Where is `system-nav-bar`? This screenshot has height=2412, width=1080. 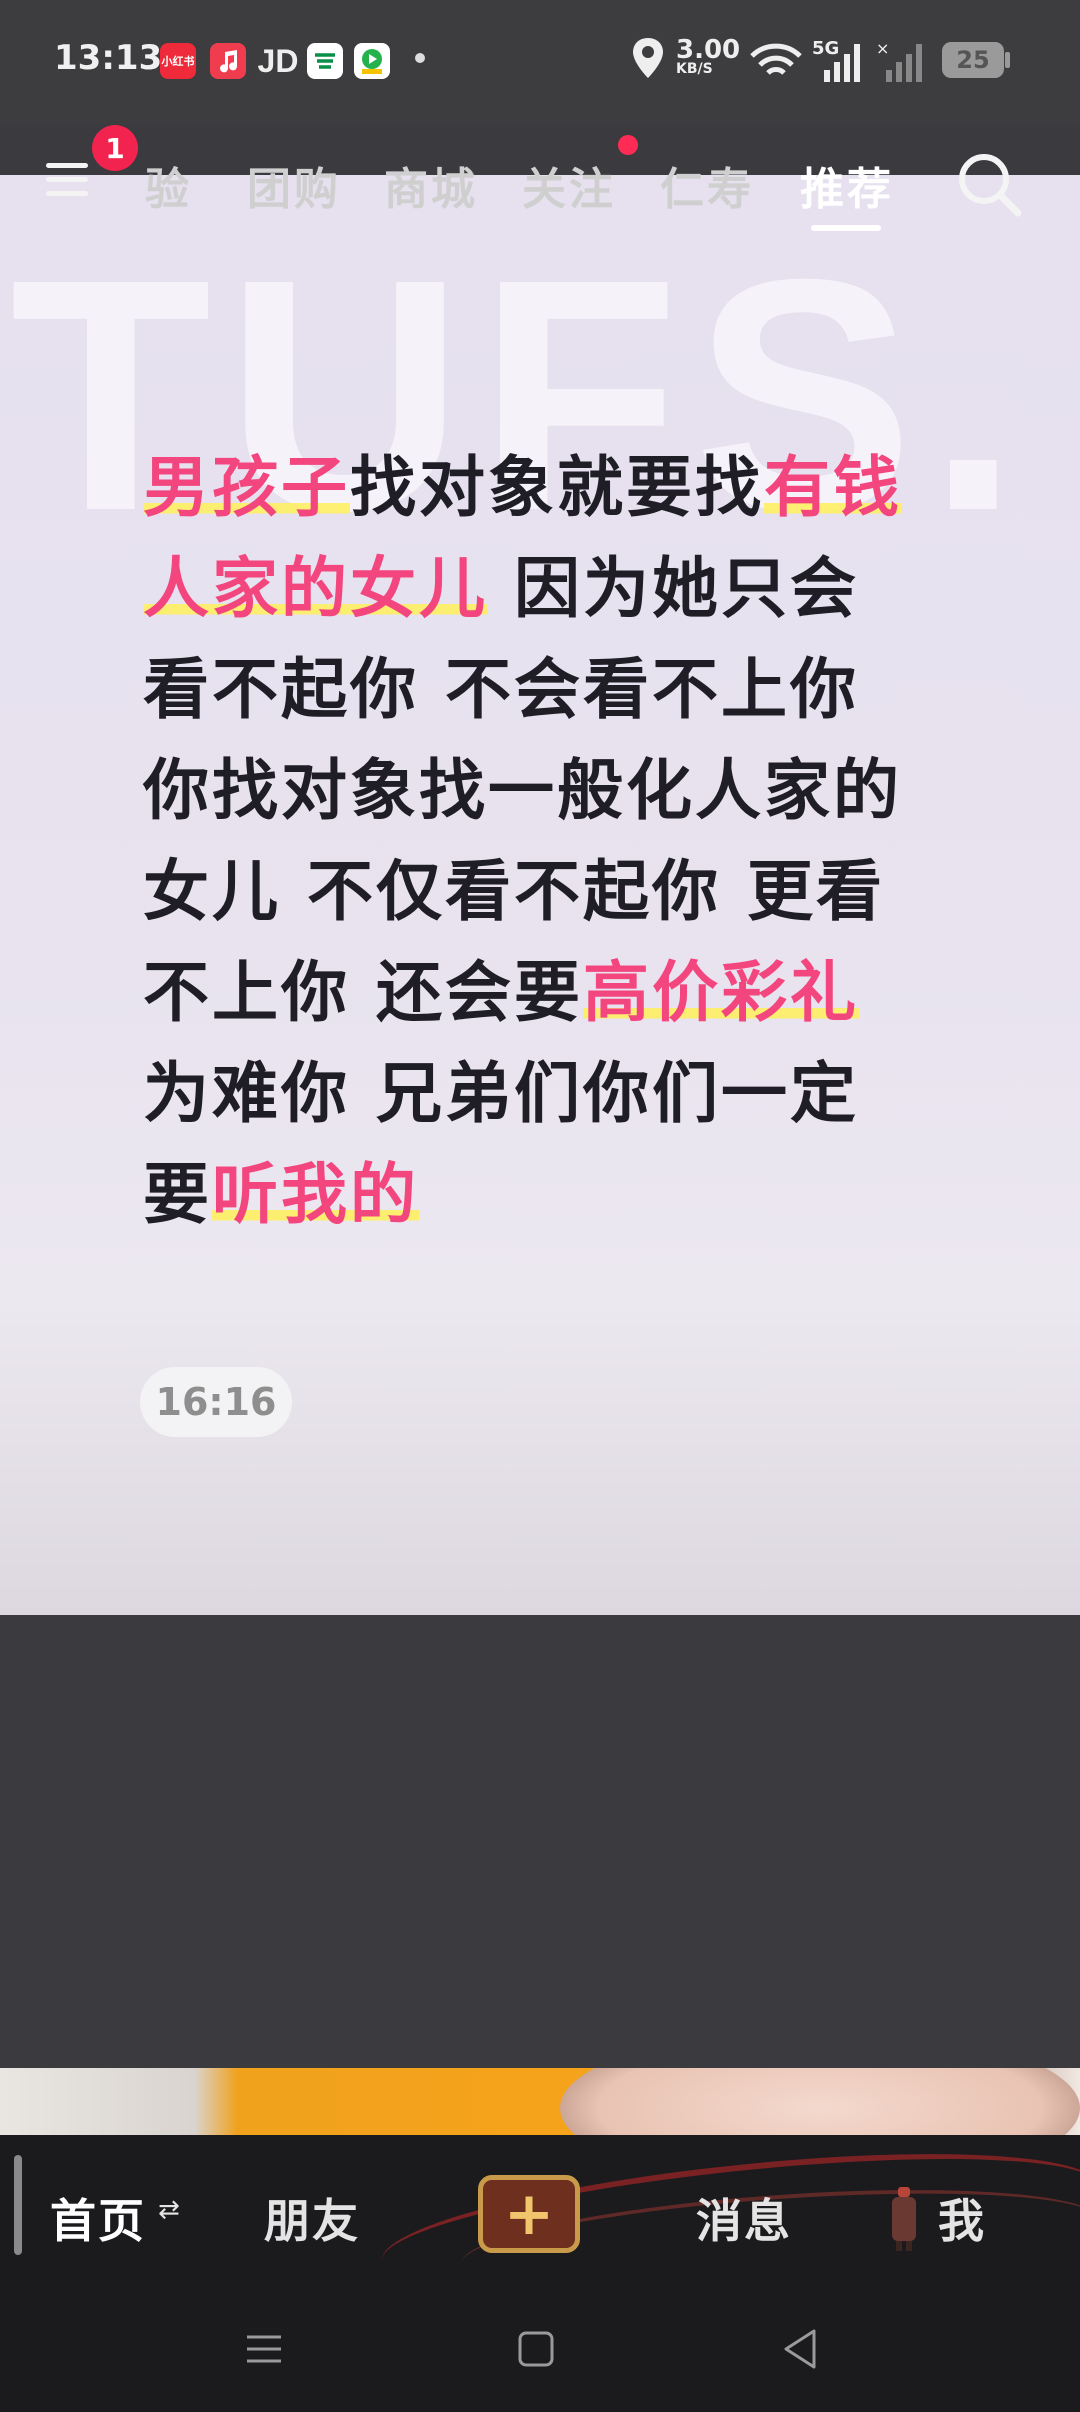
system-nav-bar is located at coordinates (540, 2348).